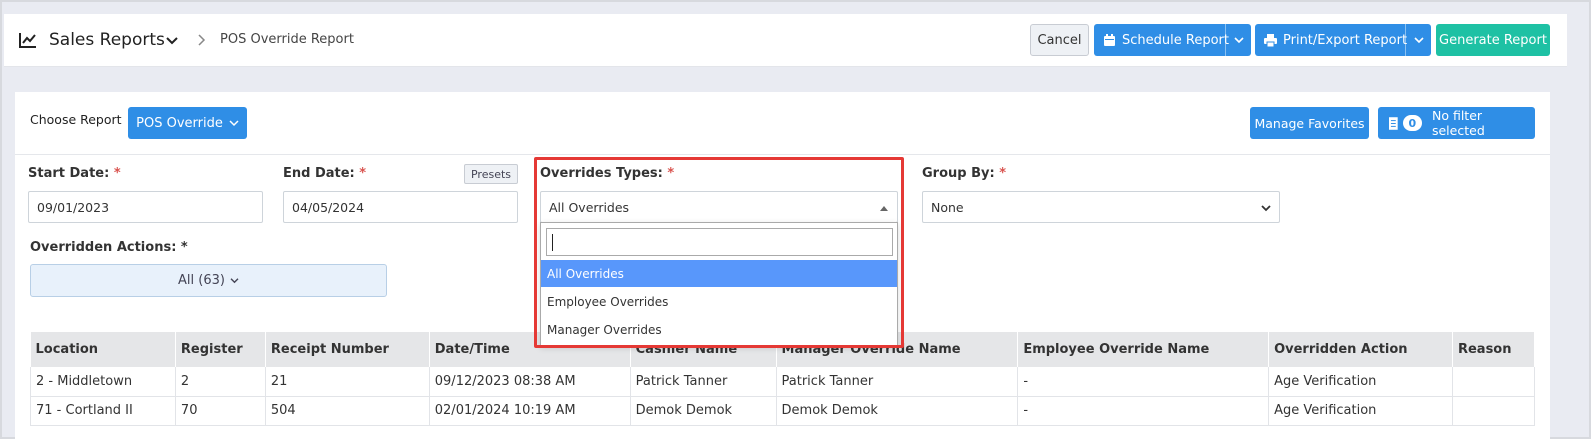 The height and width of the screenshot is (439, 1591). What do you see at coordinates (145, 207) in the screenshot?
I see `start-date-input: 09/01/2023` at bounding box center [145, 207].